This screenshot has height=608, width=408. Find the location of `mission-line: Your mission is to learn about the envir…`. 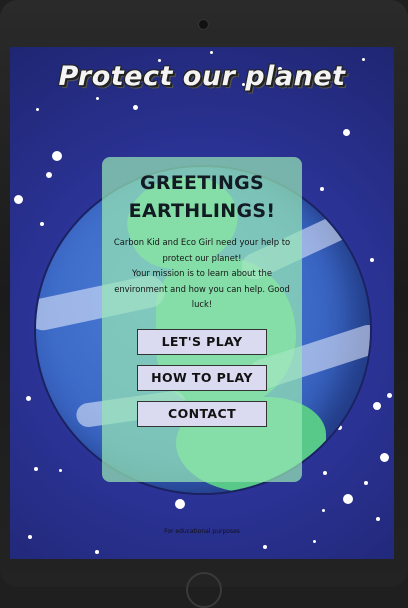

mission-line: Your mission is to learn about the envir… is located at coordinates (202, 288).